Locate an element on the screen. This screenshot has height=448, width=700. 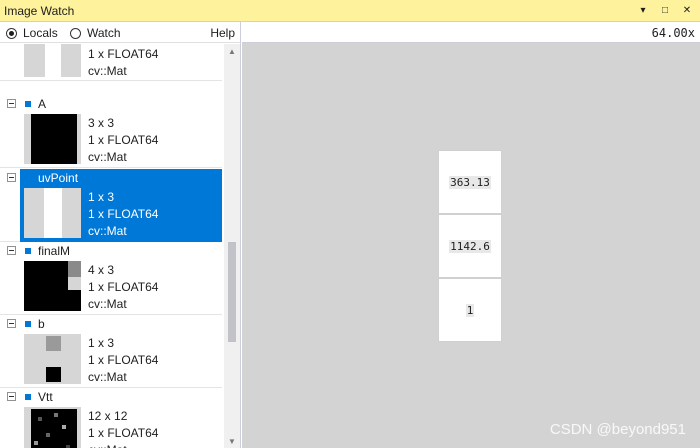
watch-label: Watch is located at coordinates (104, 33).